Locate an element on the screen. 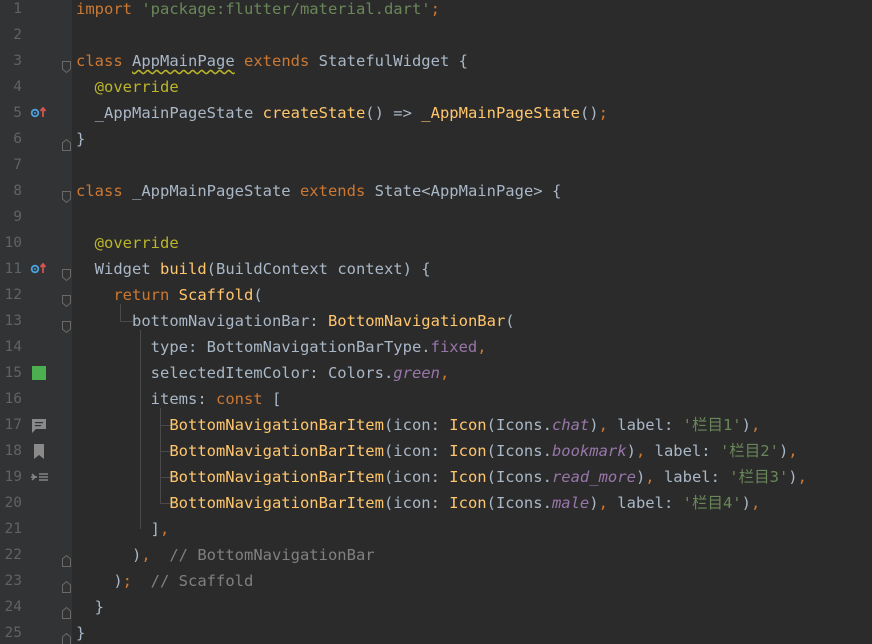 This screenshot has height=644, width=872. code-line: 6} is located at coordinates (436, 139).